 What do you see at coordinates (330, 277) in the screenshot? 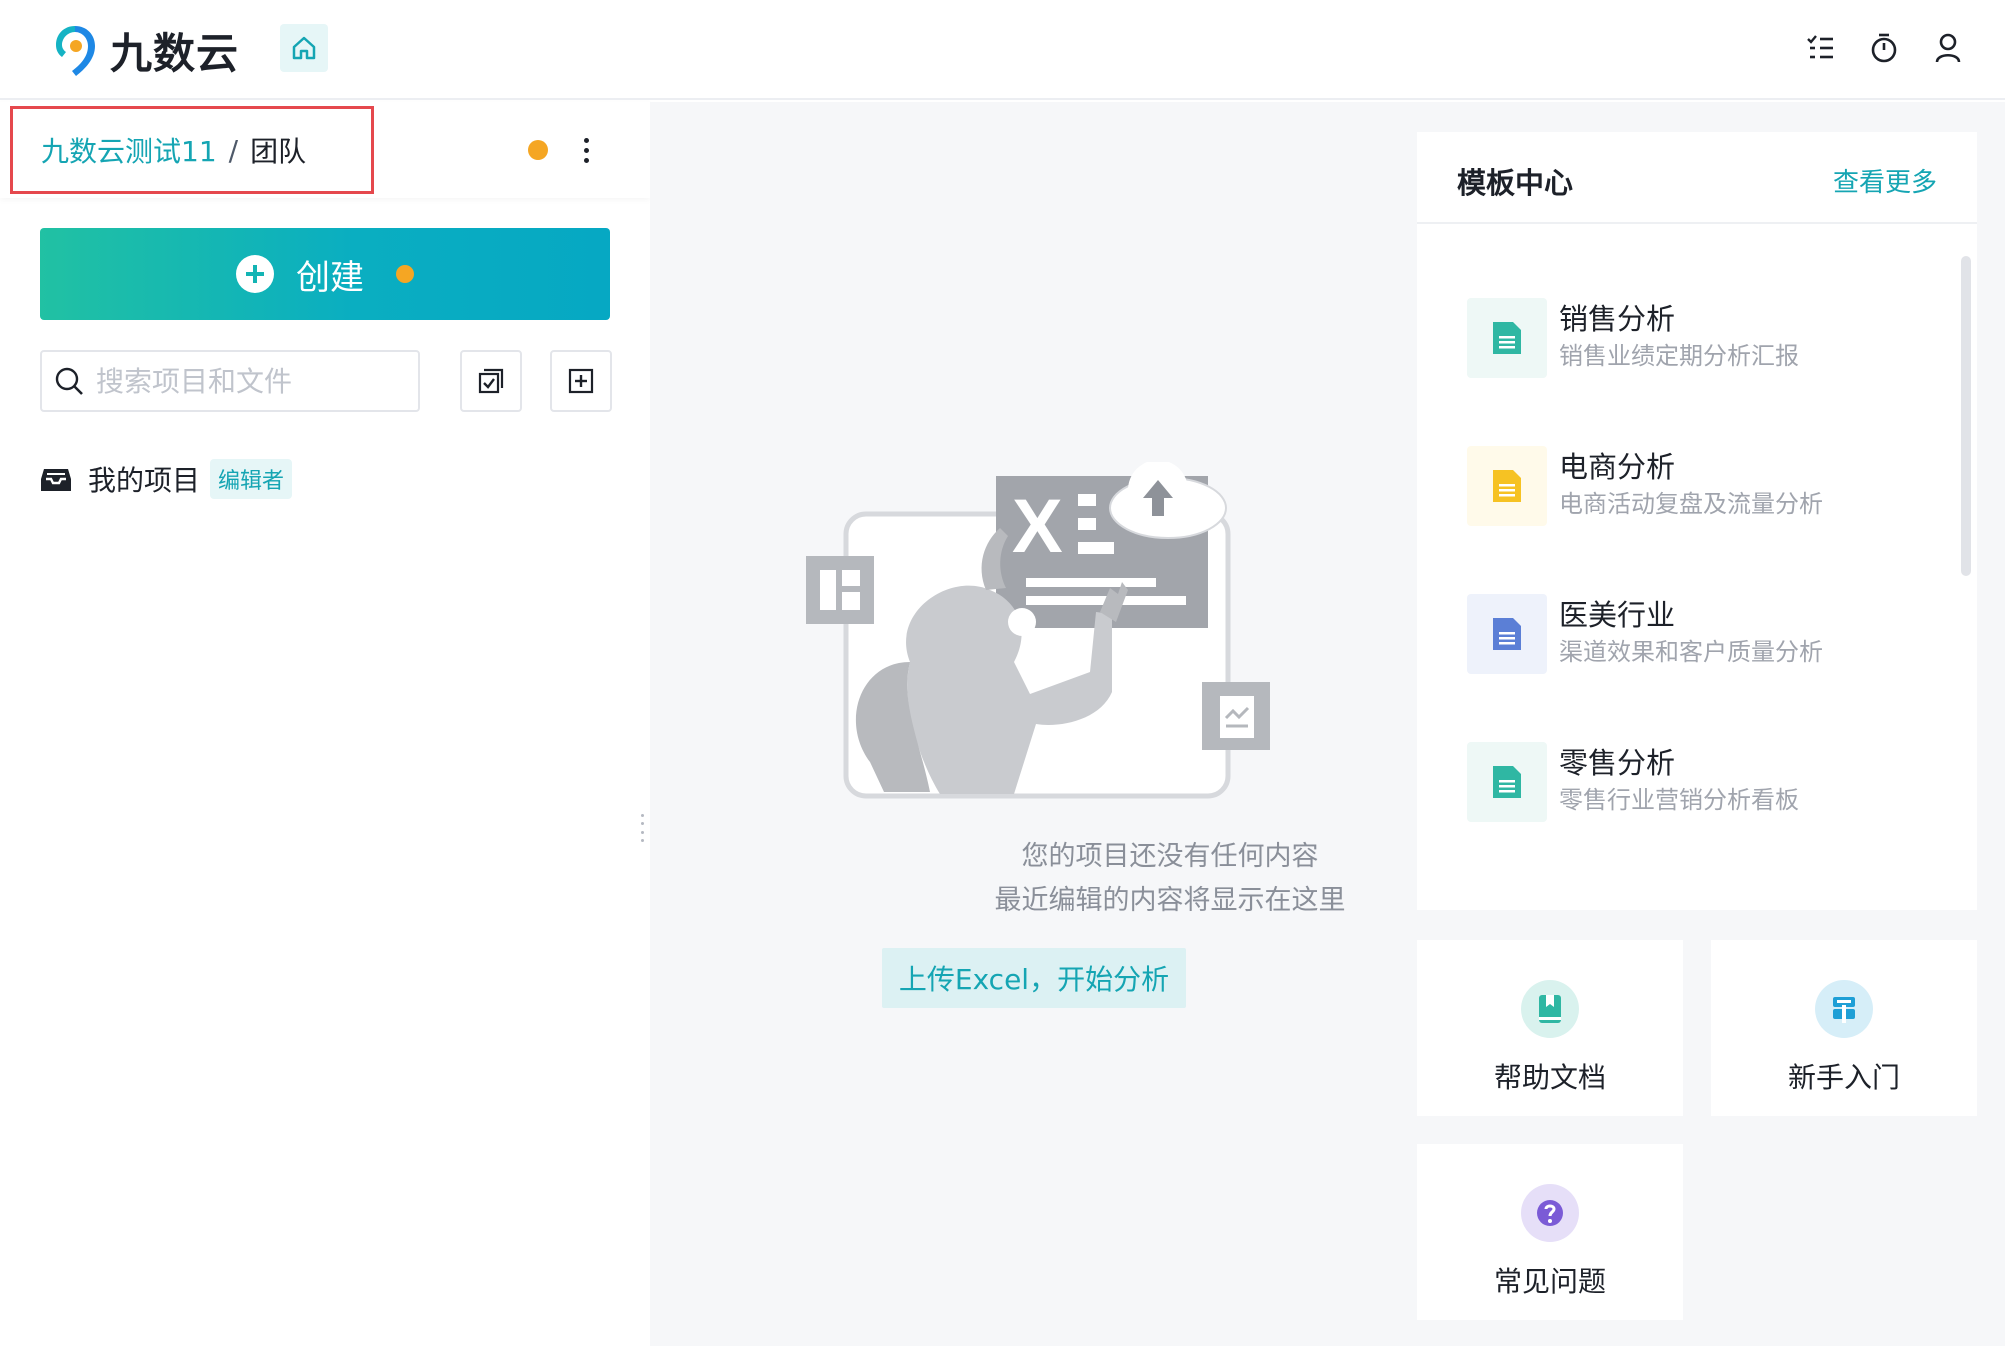
I see `create-label: 创建` at bounding box center [330, 277].